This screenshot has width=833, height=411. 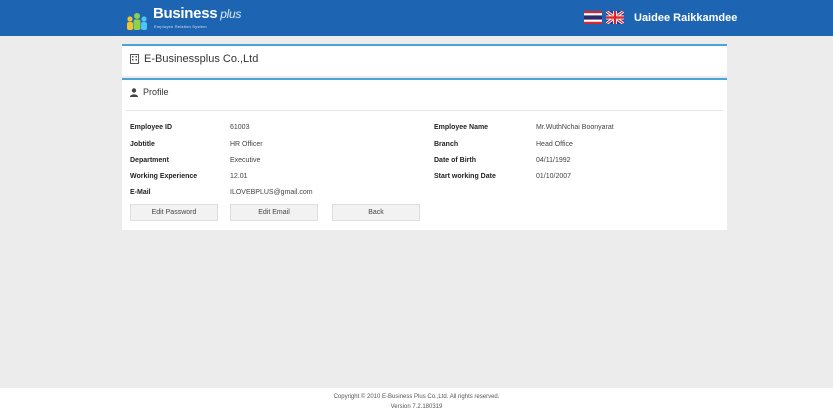 I want to click on uk-flag-icon, so click(x=615, y=17).